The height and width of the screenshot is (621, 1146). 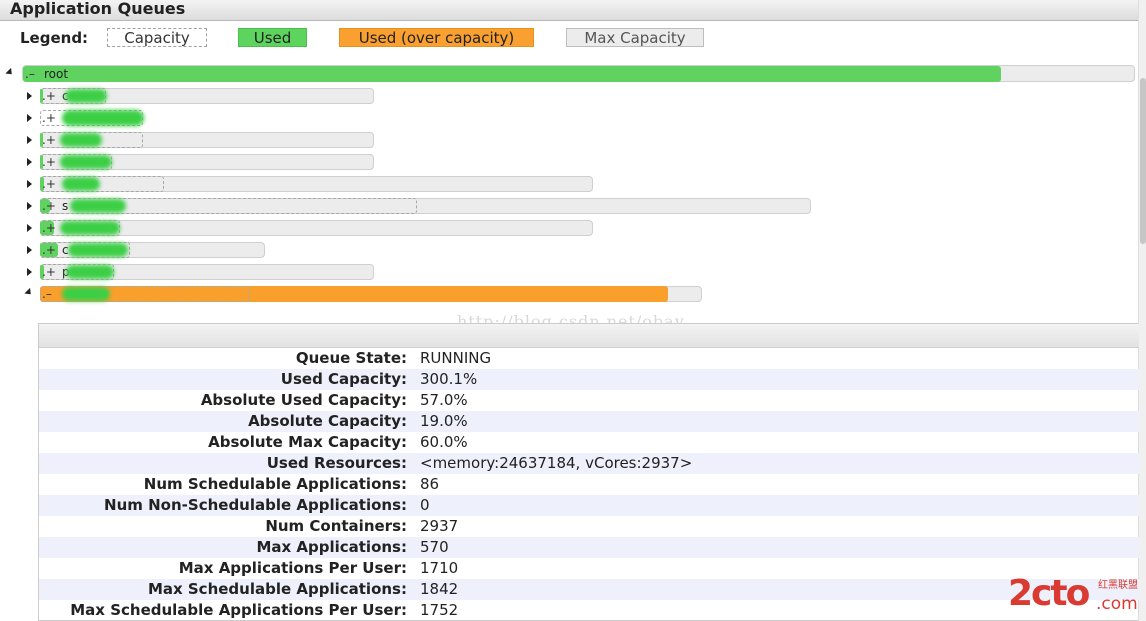 What do you see at coordinates (56, 74) in the screenshot?
I see `root-queue-name: root` at bounding box center [56, 74].